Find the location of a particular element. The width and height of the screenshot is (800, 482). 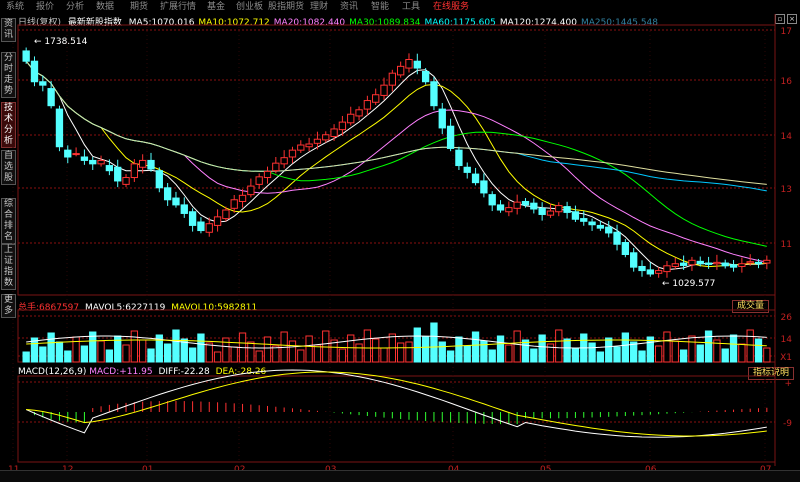

volume-axis-label-0: 26 is located at coordinates (787, 318).